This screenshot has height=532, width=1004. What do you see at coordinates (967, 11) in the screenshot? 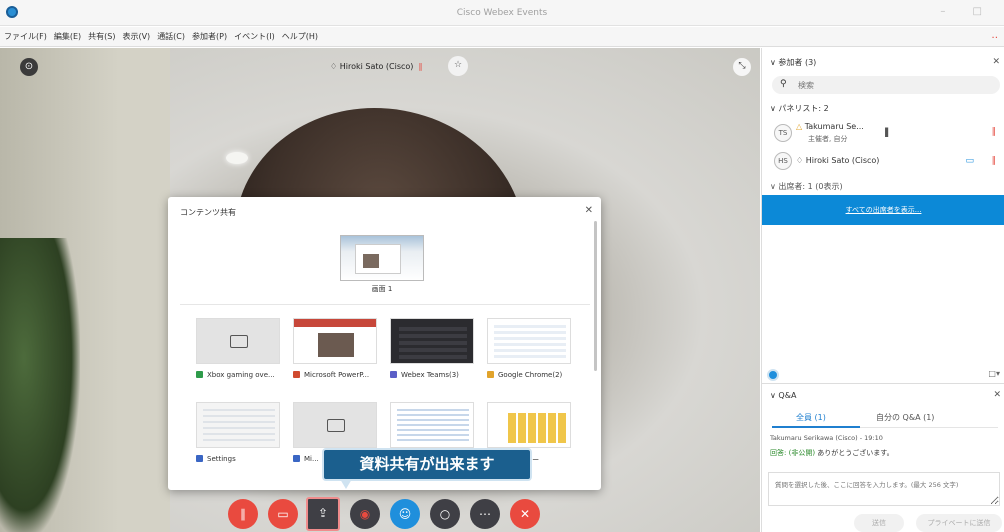
I see `window-controls: – □` at bounding box center [967, 11].